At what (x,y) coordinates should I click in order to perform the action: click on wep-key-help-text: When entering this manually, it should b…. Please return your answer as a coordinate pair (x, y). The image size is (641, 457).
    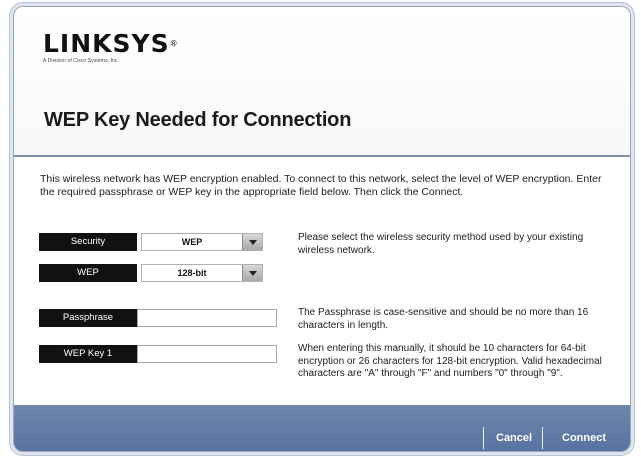
    Looking at the image, I should click on (450, 361).